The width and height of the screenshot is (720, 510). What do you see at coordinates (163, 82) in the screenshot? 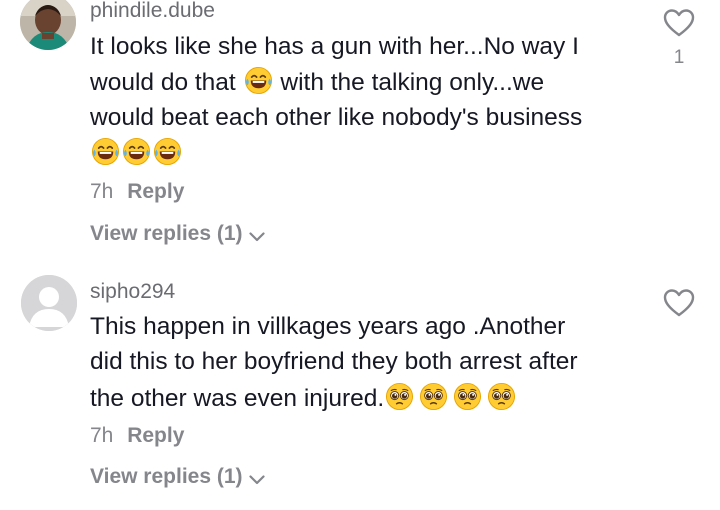
I see `comment-text-segment: would do that` at bounding box center [163, 82].